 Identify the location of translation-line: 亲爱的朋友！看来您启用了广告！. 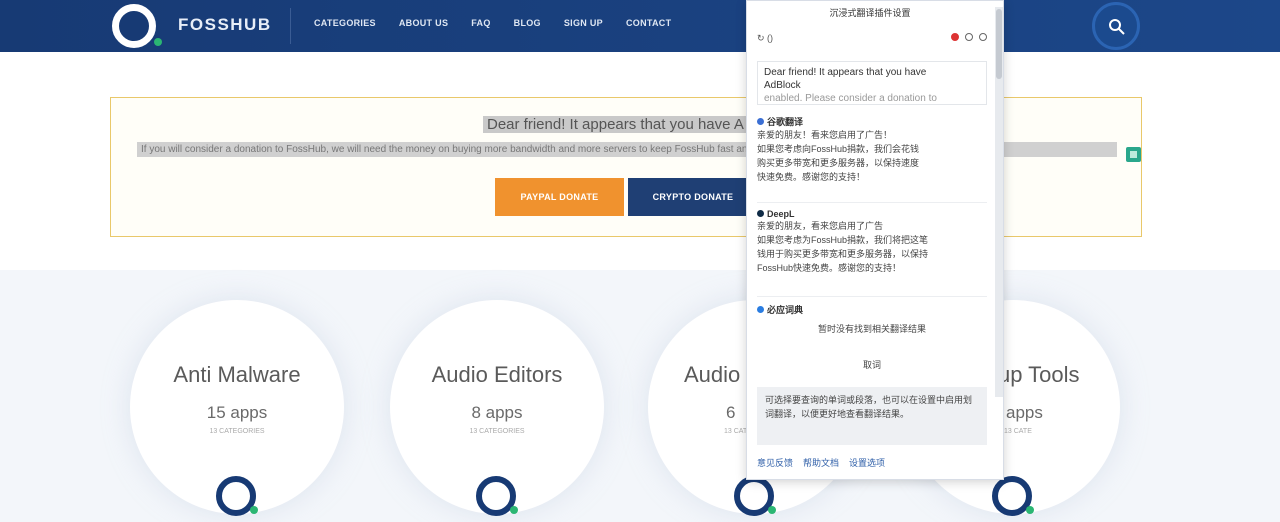
(825, 135).